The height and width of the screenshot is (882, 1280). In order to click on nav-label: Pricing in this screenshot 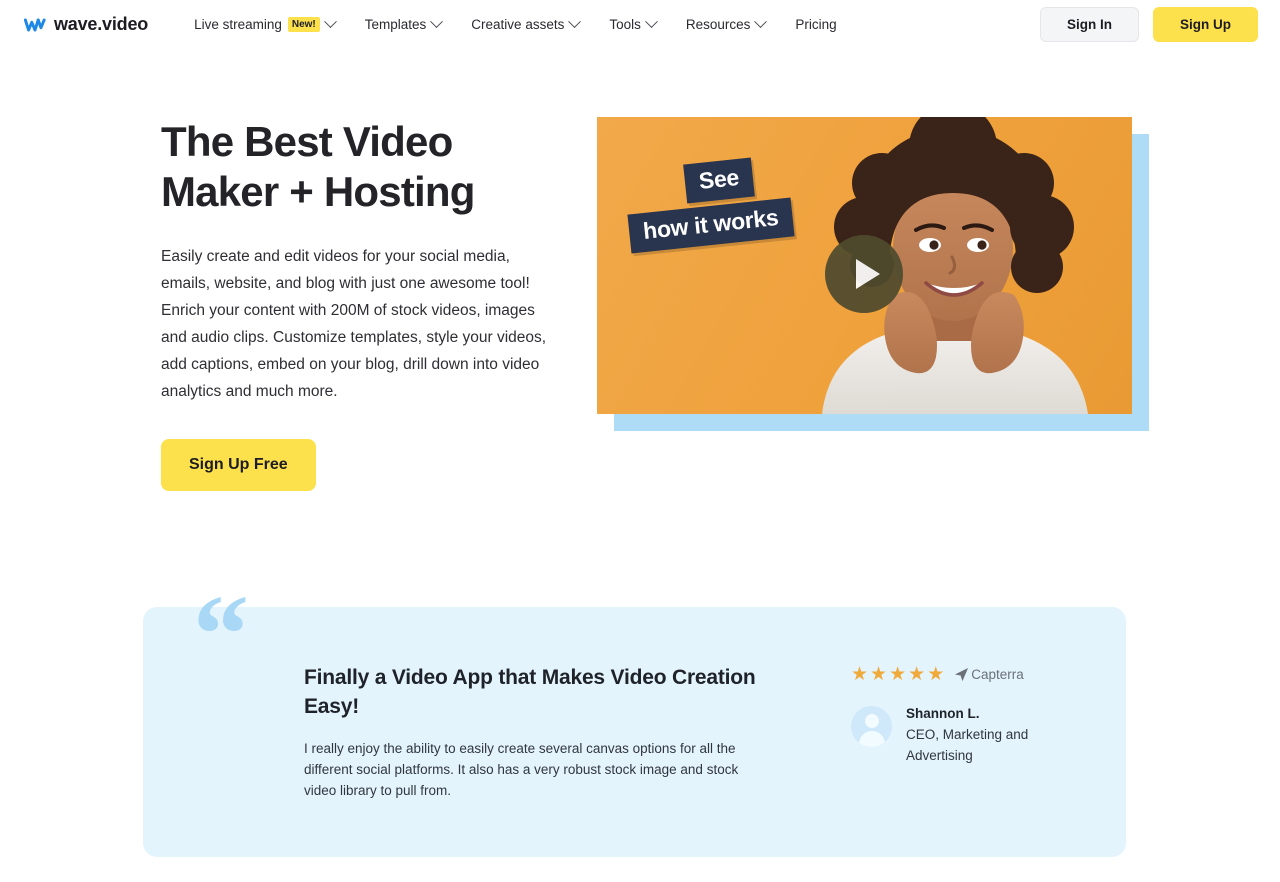, I will do `click(816, 24)`.